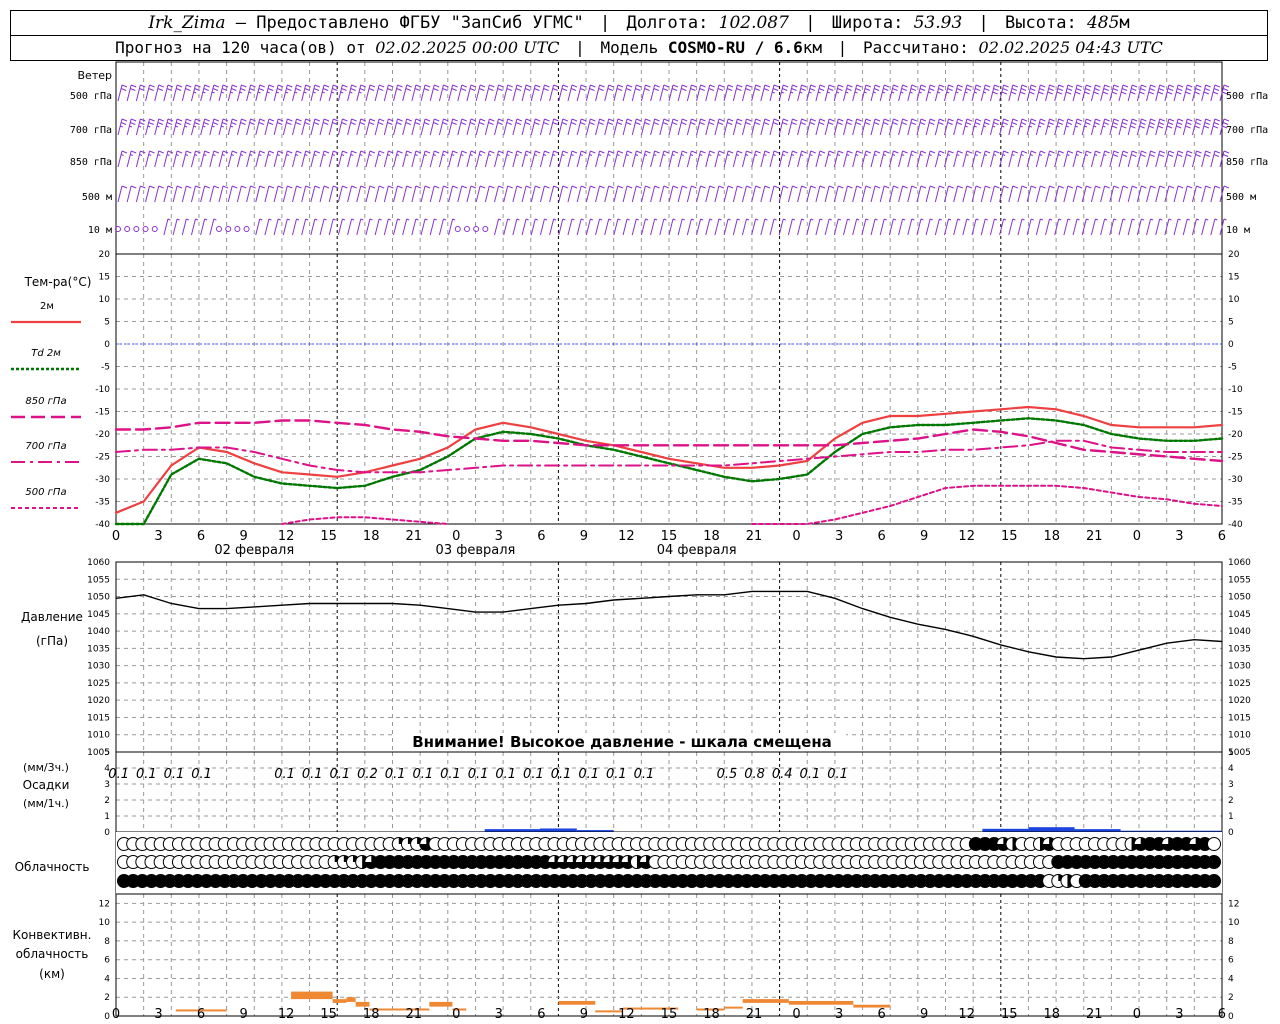 The height and width of the screenshot is (1024, 1280). What do you see at coordinates (1235, 390) in the screenshot?
I see `temp-ytick-right: -10` at bounding box center [1235, 390].